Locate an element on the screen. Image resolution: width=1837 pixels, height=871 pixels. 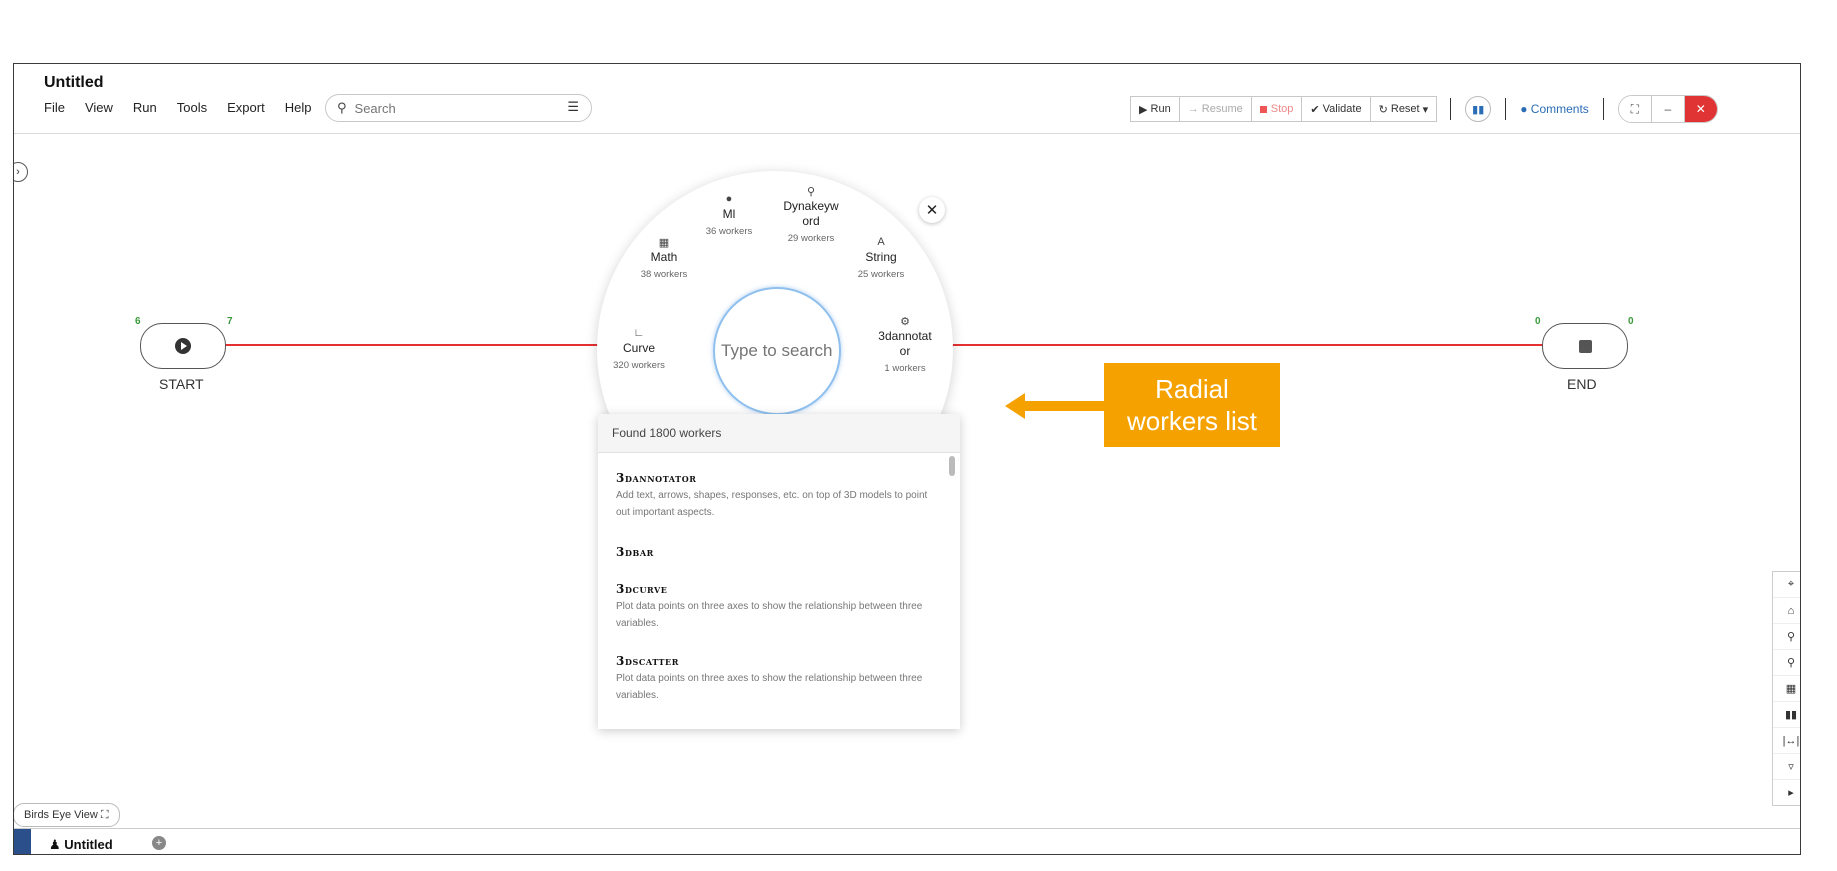
reset-button: ↻ Reset ▾ is located at coordinates (1403, 109).